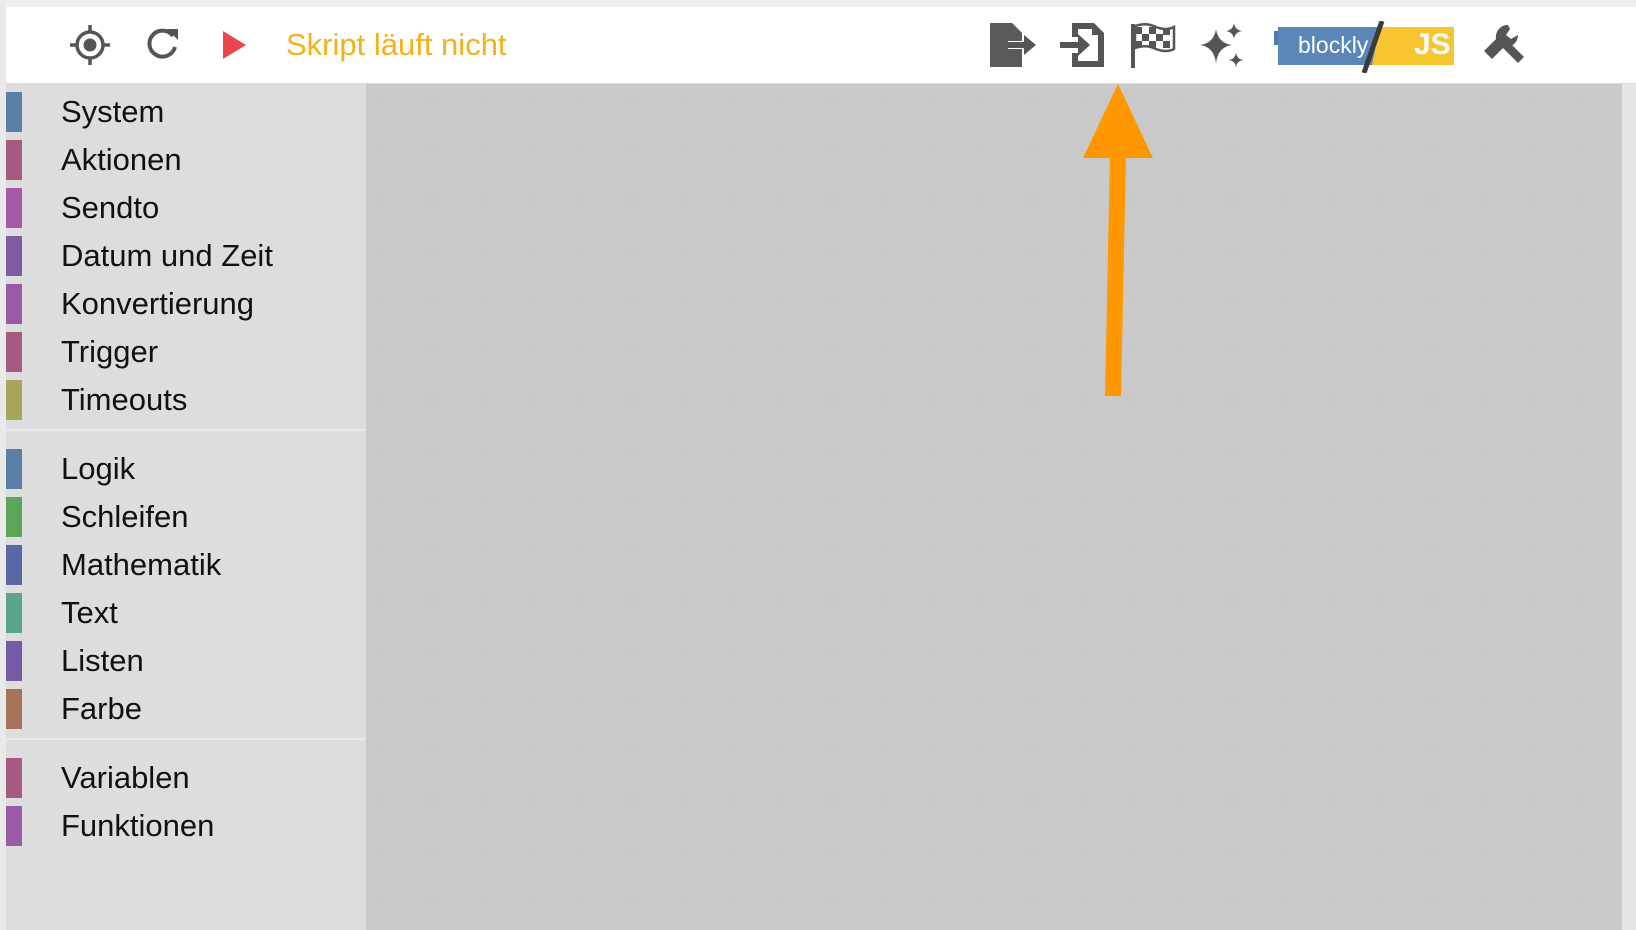  What do you see at coordinates (396, 44) in the screenshot?
I see `script-status-text: Skript läuft nicht` at bounding box center [396, 44].